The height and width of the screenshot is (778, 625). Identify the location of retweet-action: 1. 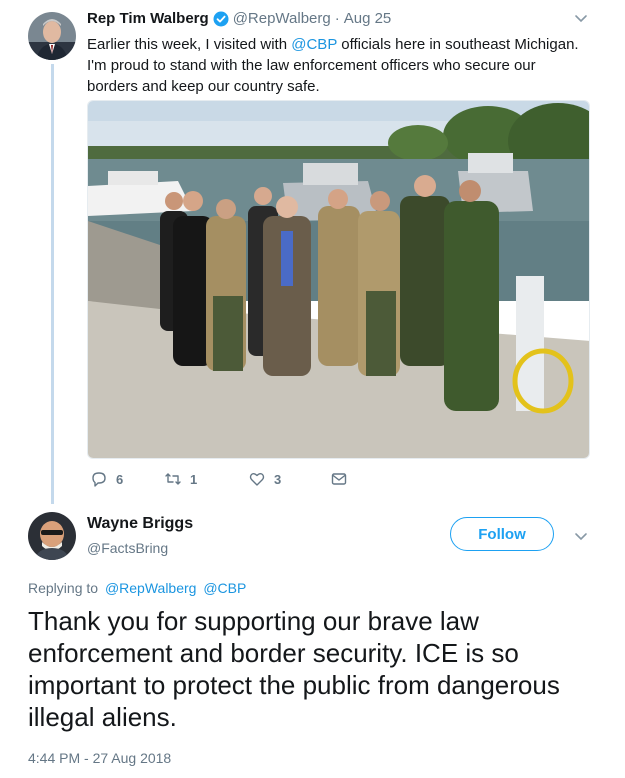
(180, 479).